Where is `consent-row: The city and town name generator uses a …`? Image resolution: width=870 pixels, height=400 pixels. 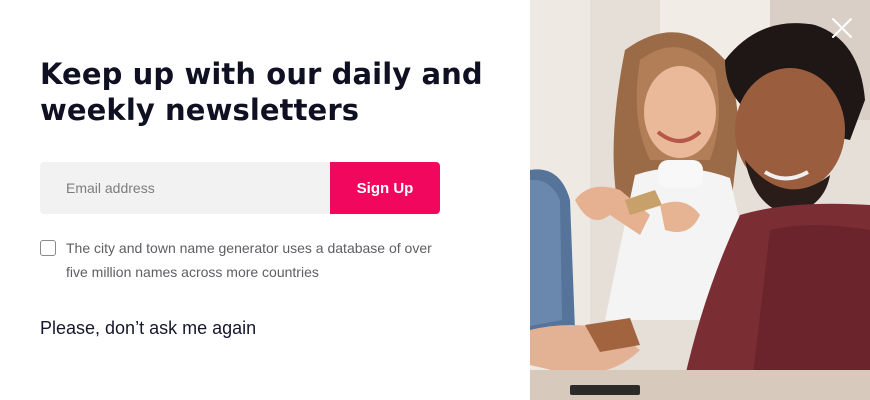
consent-row: The city and town name generator uses a … is located at coordinates (240, 260).